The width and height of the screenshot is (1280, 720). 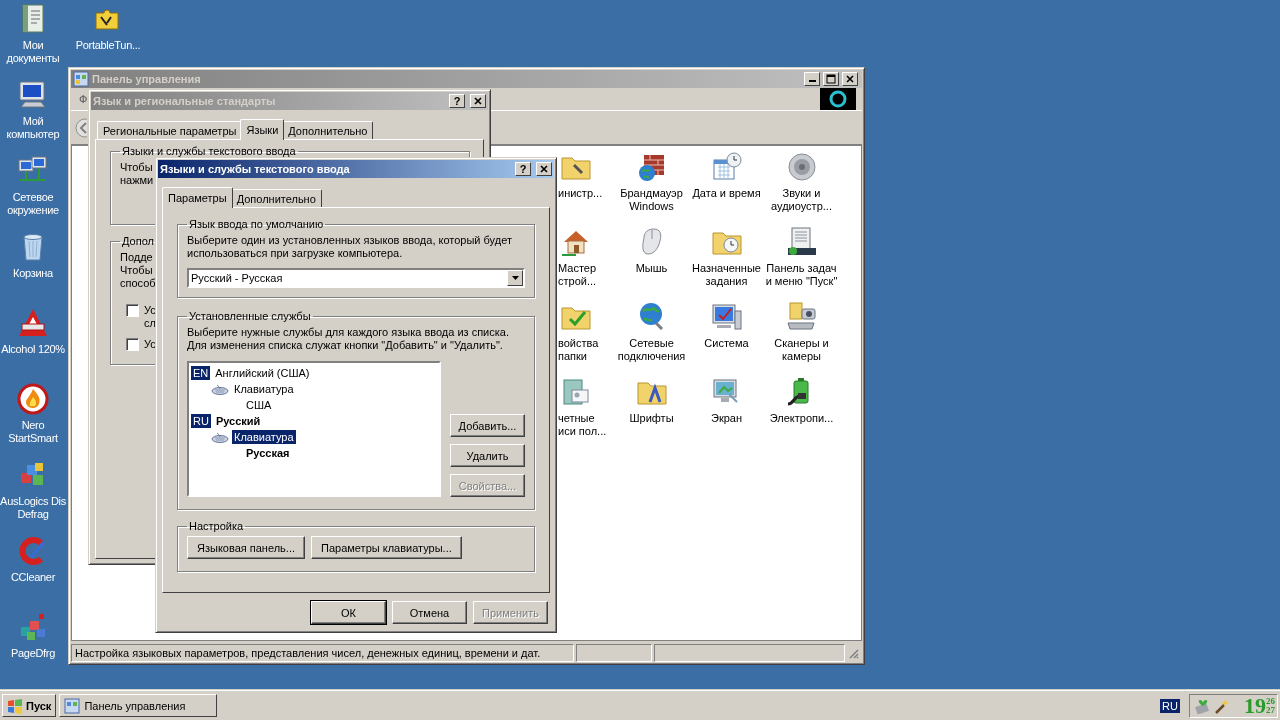 I want to click on description-text: Выберите один из установленных языков ввода, который будет использоваться при загрузке компьютера., so click(x=350, y=247).